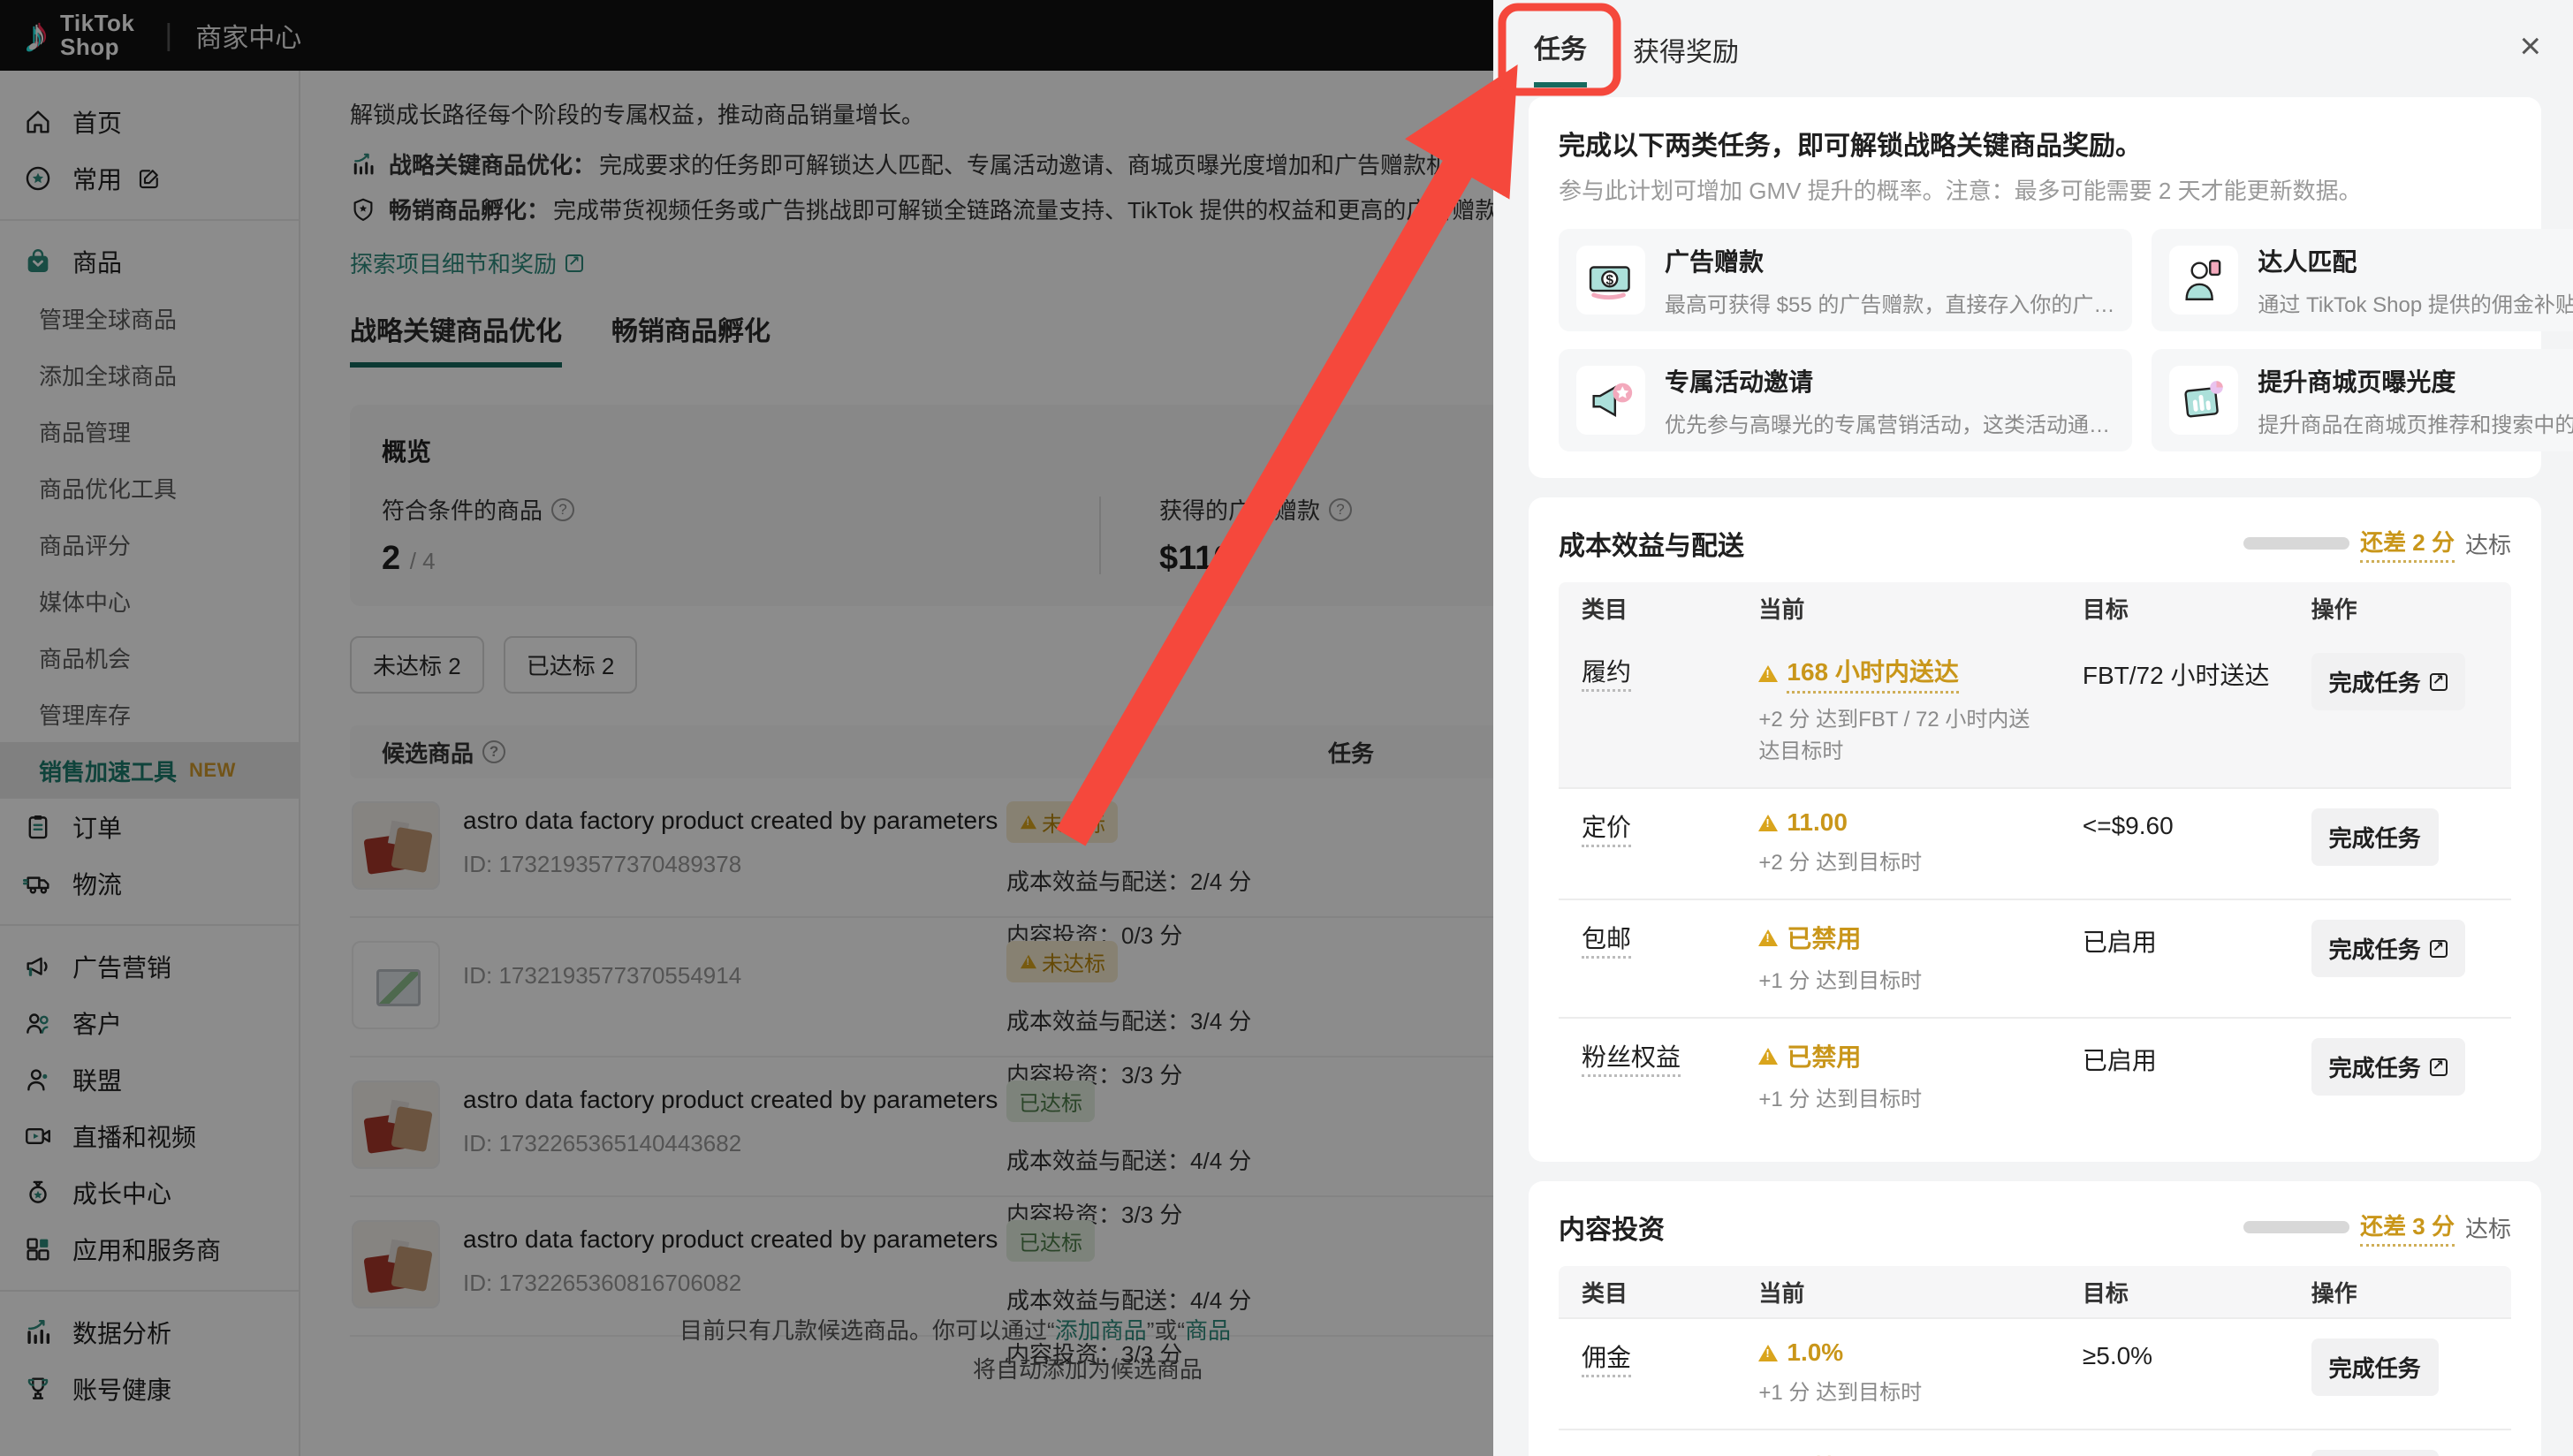 Image resolution: width=2573 pixels, height=1456 pixels. Describe the element at coordinates (1715, 261) in the screenshot. I see `reward-title: 广告赠款` at that location.